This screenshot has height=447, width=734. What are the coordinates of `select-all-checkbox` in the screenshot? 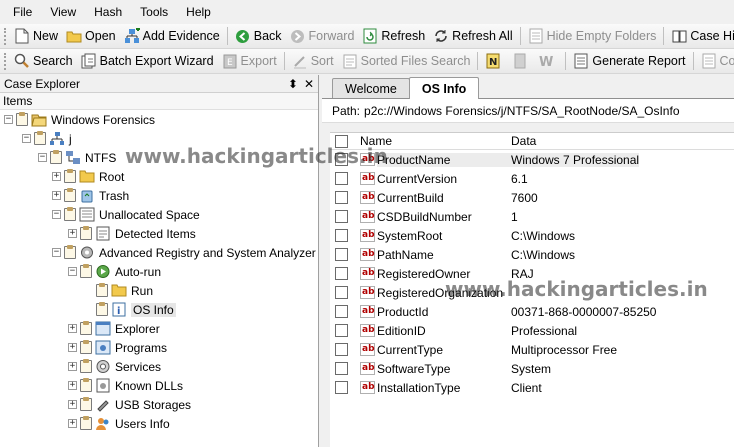 It's located at (341, 141).